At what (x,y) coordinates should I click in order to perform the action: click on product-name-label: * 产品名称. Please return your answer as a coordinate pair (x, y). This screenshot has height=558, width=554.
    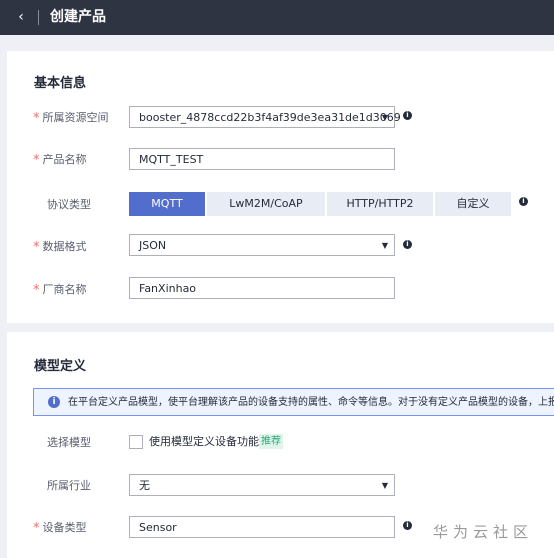
    Looking at the image, I should click on (60, 160).